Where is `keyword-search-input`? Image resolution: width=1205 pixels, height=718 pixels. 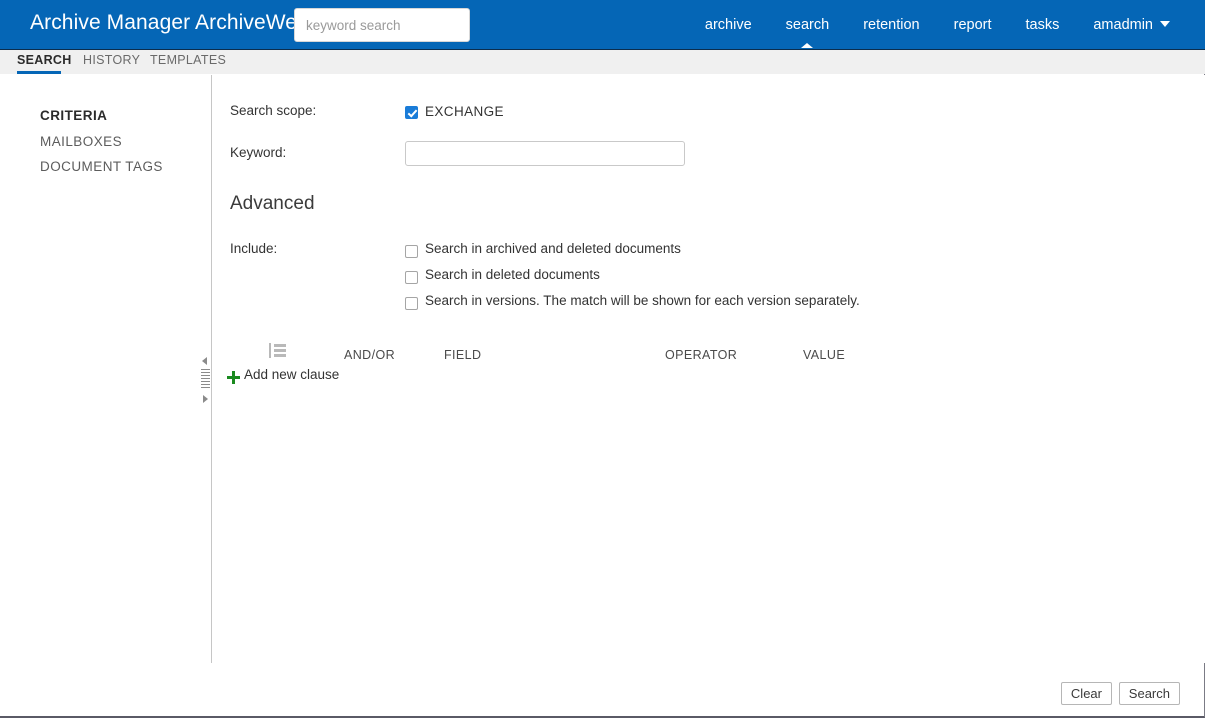 keyword-search-input is located at coordinates (382, 25).